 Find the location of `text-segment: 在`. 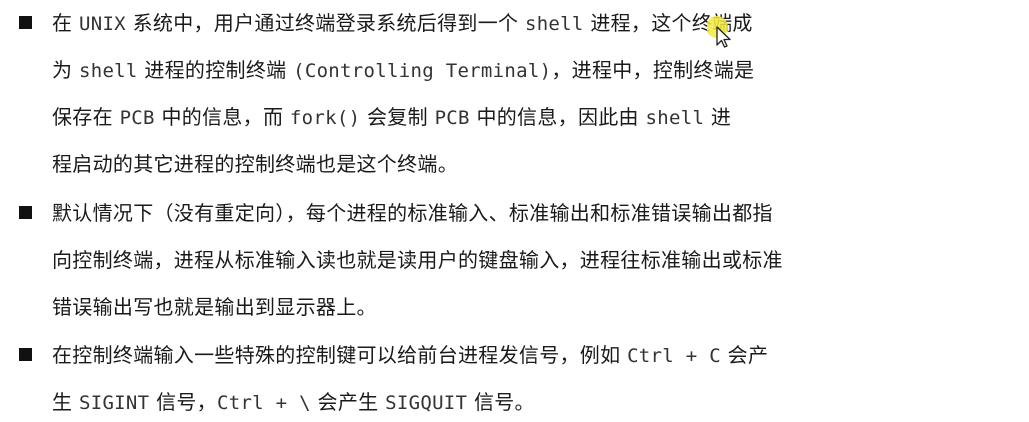

text-segment: 在 is located at coordinates (65, 23).